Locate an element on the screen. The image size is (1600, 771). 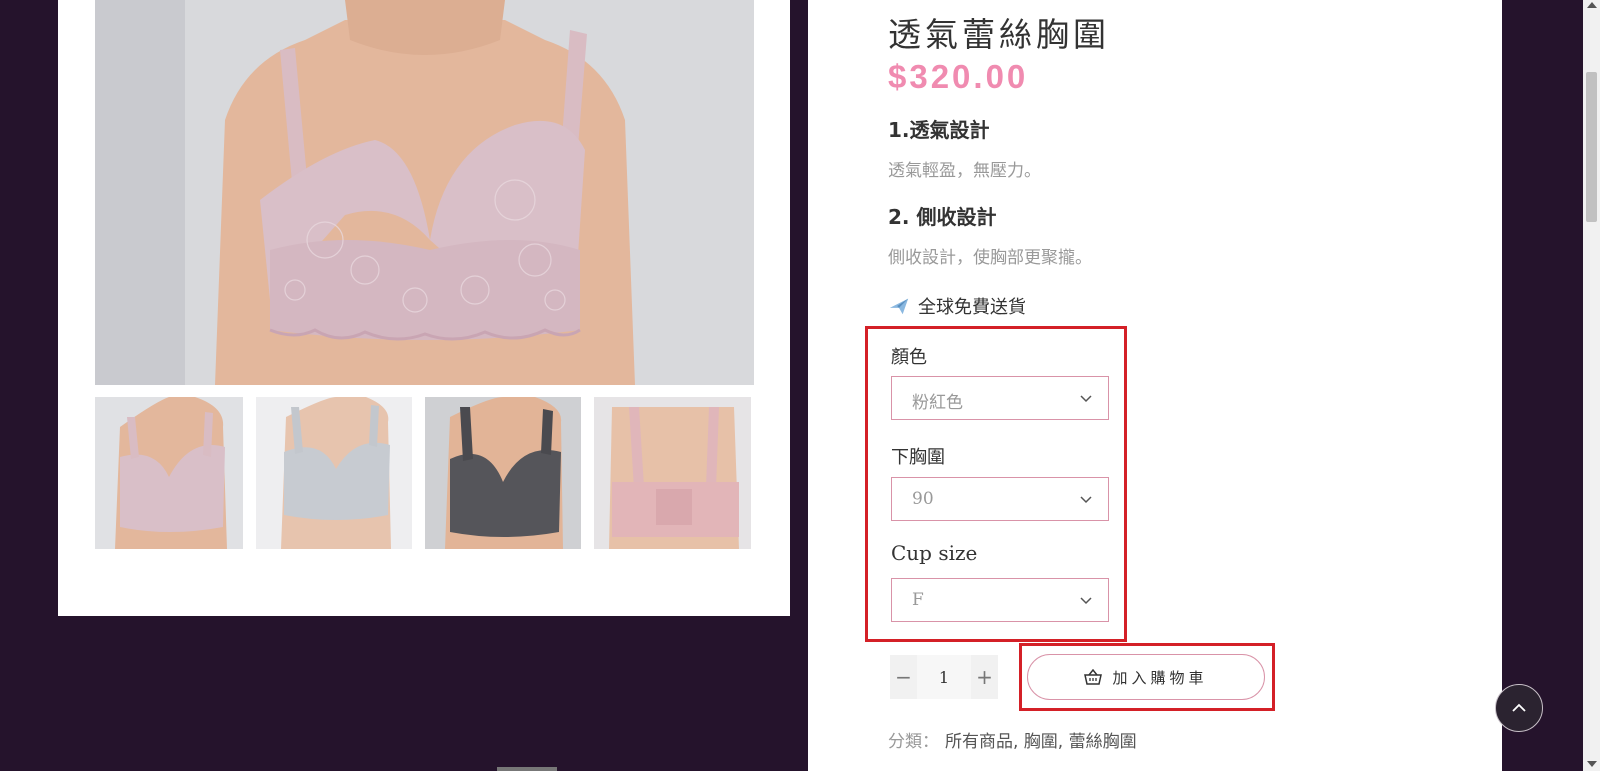
scroll-down-arrow-icon is located at coordinates (1592, 764).